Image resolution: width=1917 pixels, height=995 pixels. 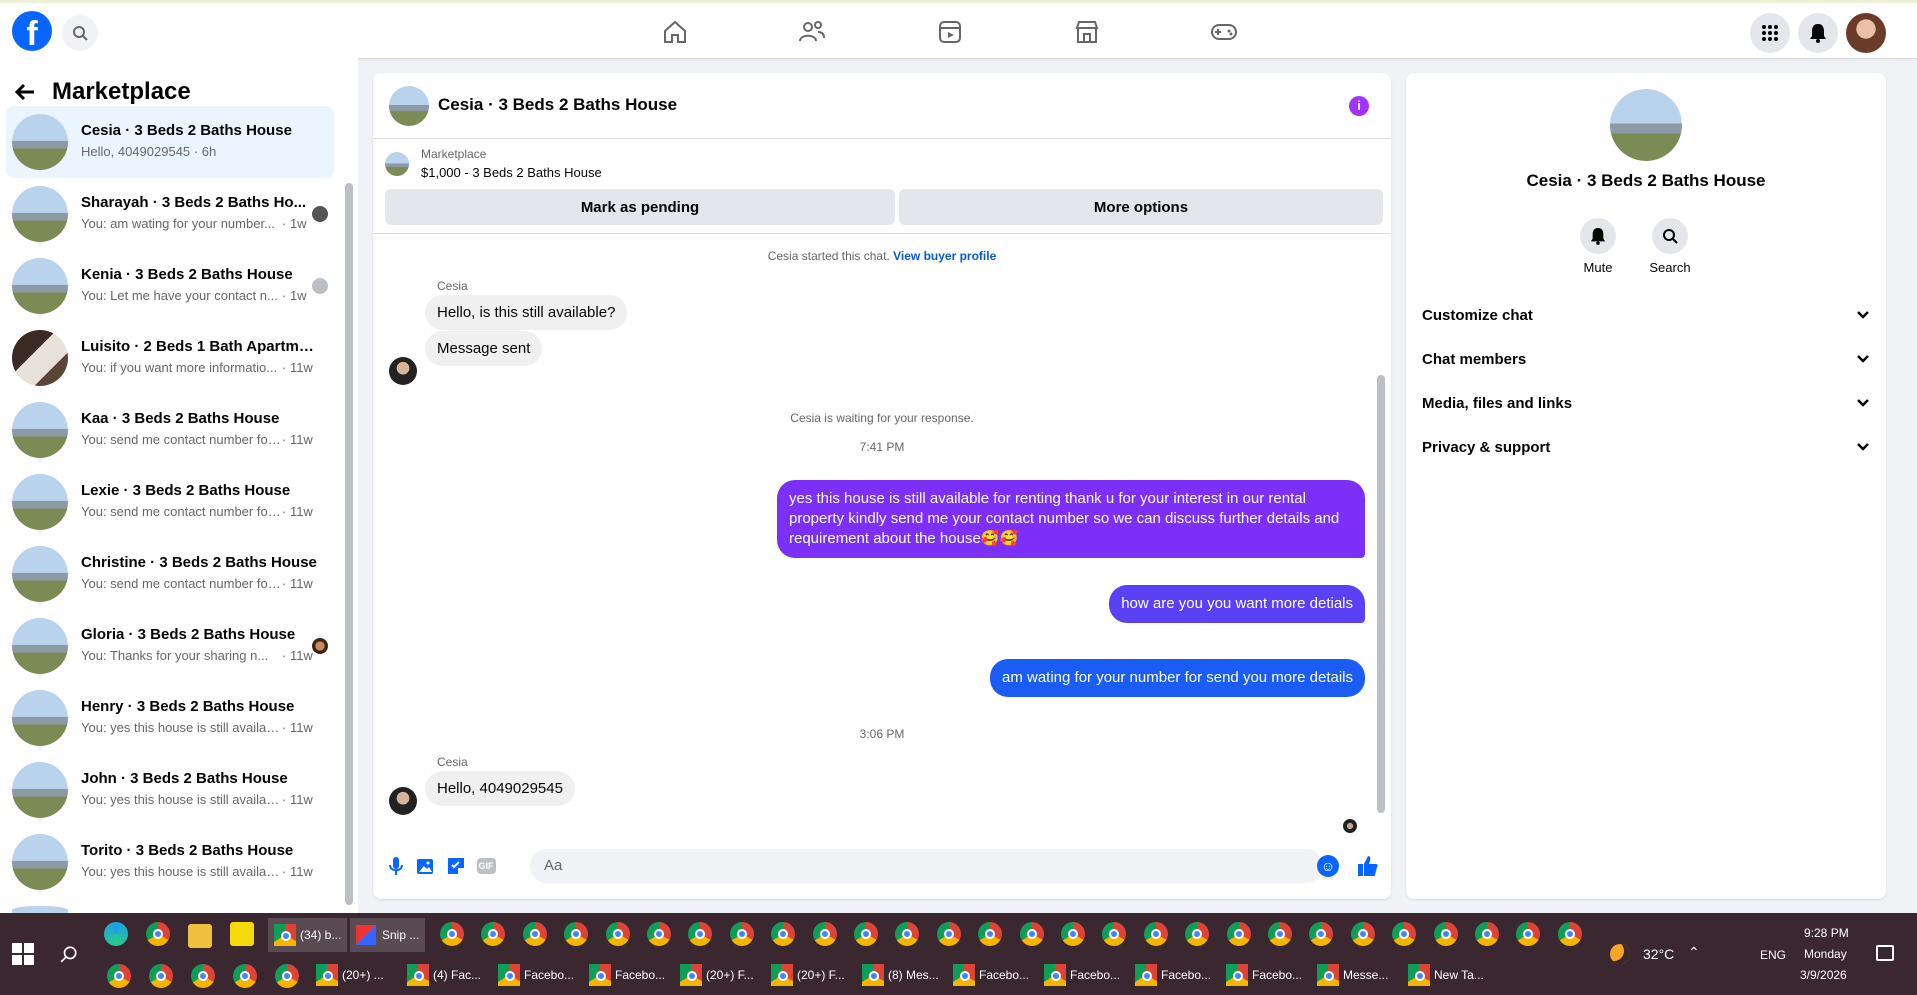 What do you see at coordinates (25, 92) in the screenshot?
I see `back-arrow-icon` at bounding box center [25, 92].